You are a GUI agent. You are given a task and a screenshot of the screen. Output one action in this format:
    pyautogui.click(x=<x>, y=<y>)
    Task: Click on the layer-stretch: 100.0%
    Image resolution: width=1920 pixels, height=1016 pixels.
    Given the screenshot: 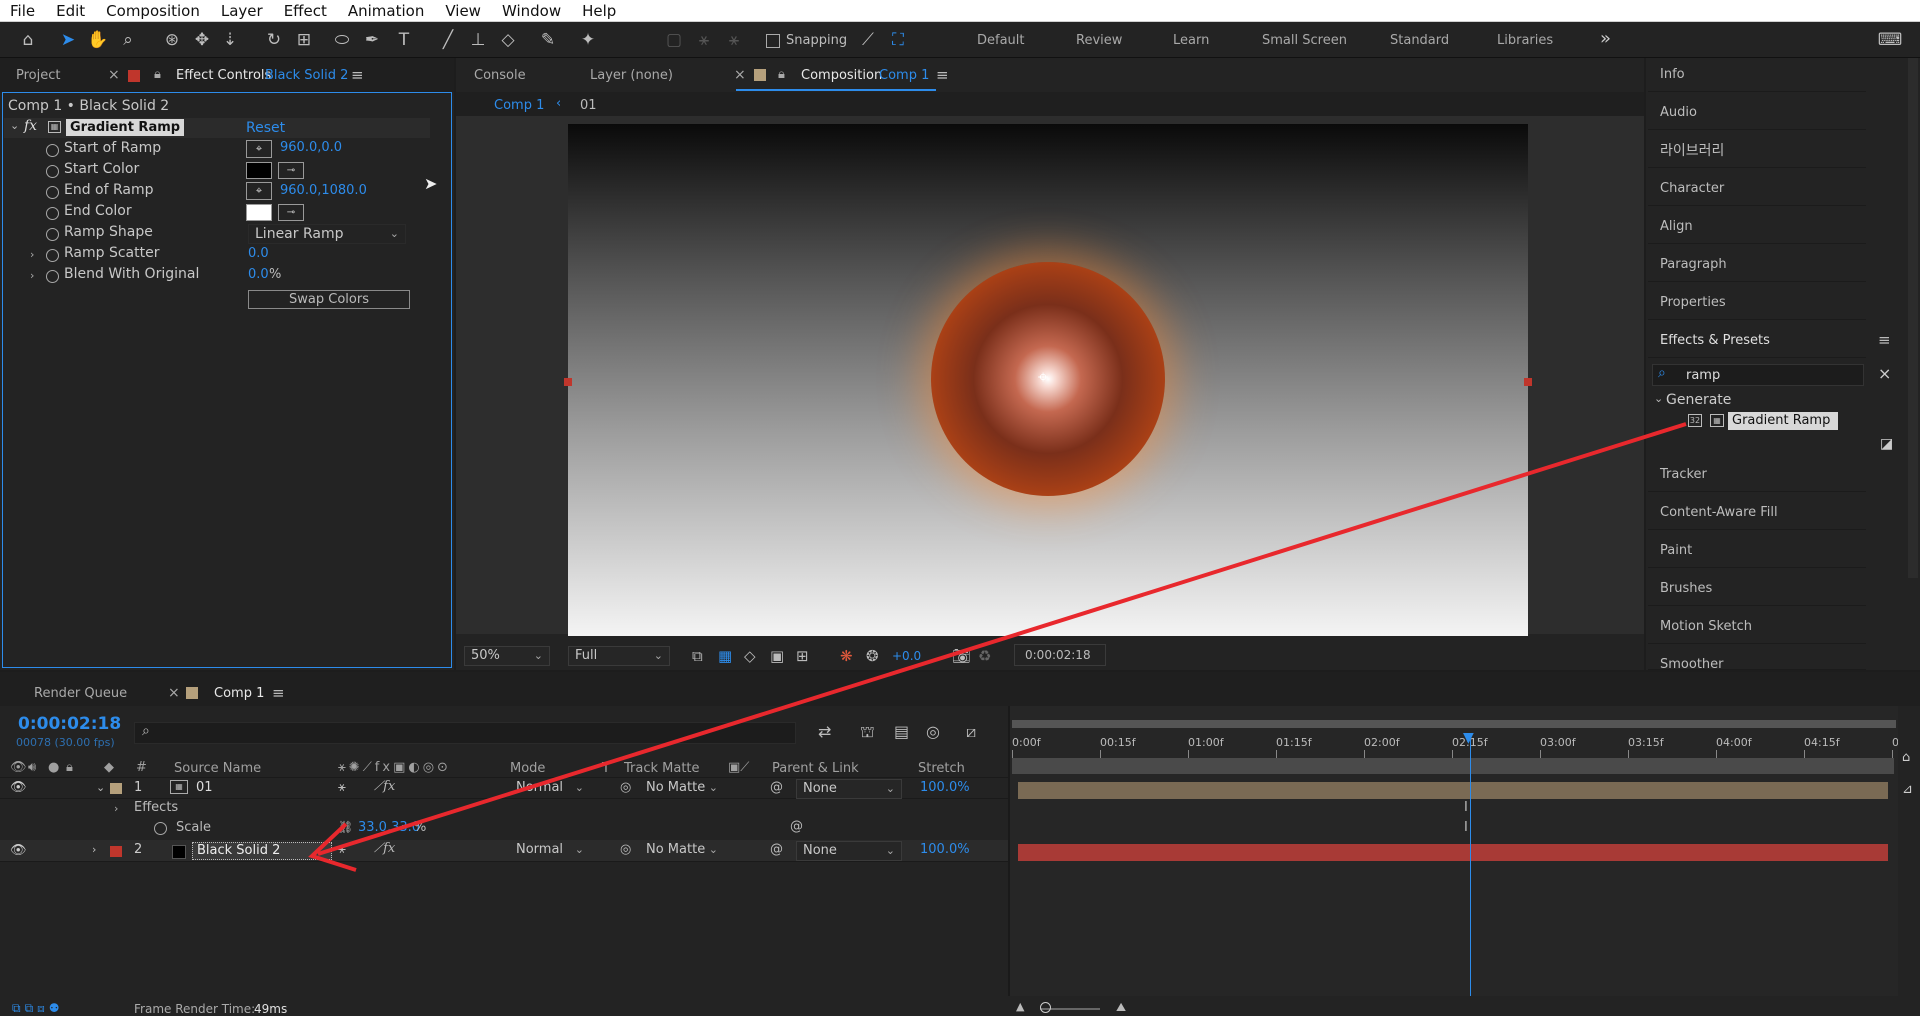 What is the action you would take?
    pyautogui.click(x=945, y=849)
    